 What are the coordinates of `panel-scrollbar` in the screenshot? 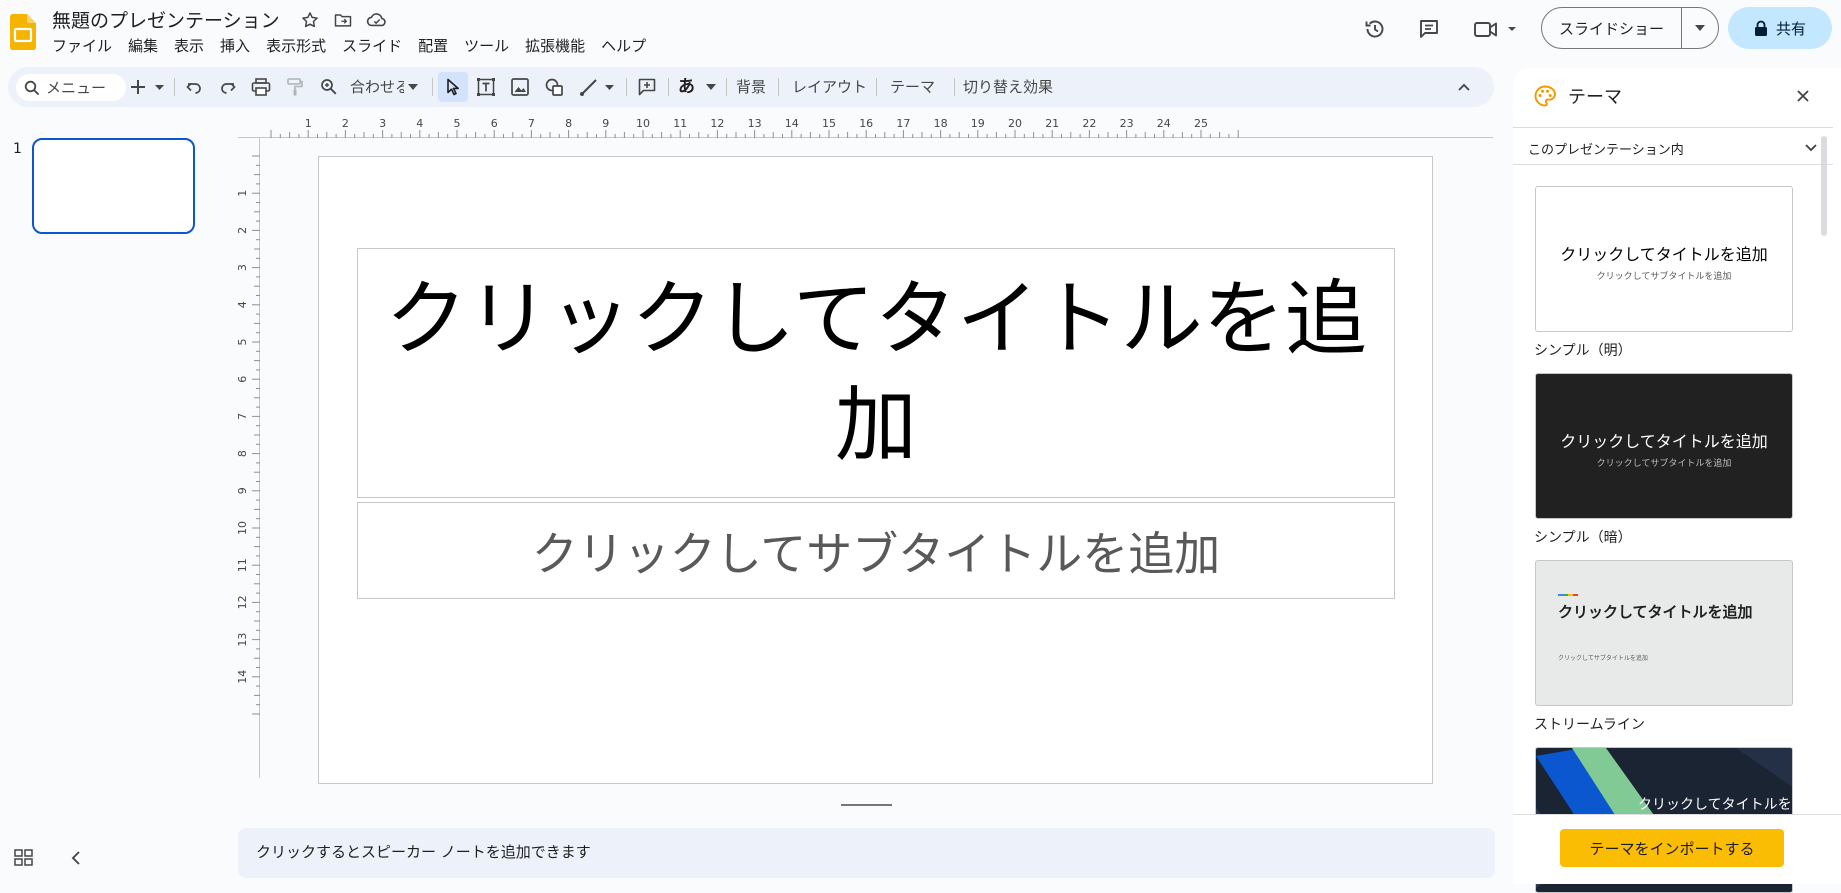 It's located at (1824, 475).